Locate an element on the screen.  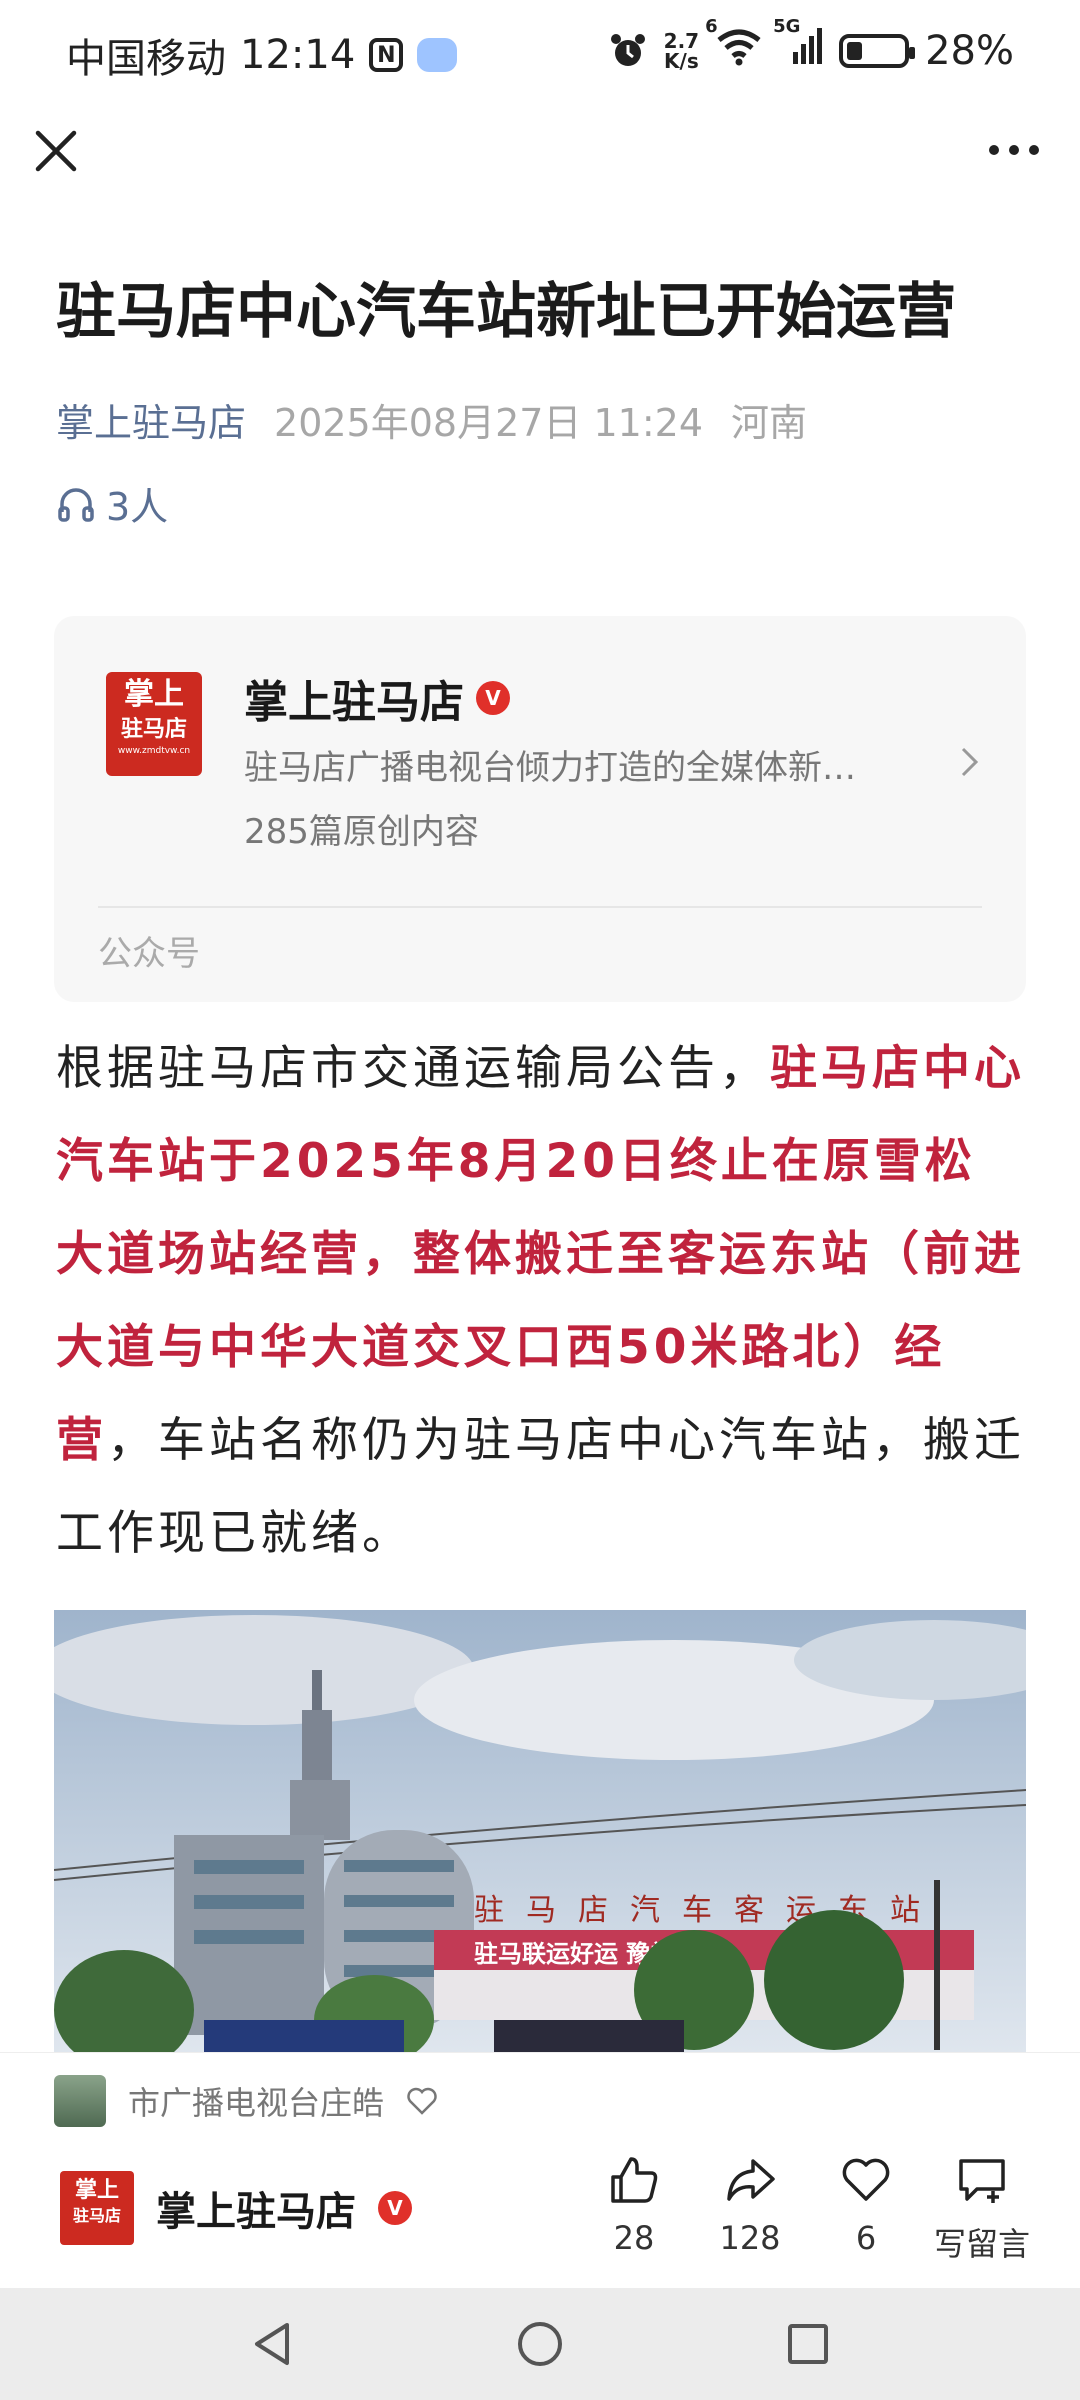
account-name-row: 掌上驻马店 V is located at coordinates (377, 698).